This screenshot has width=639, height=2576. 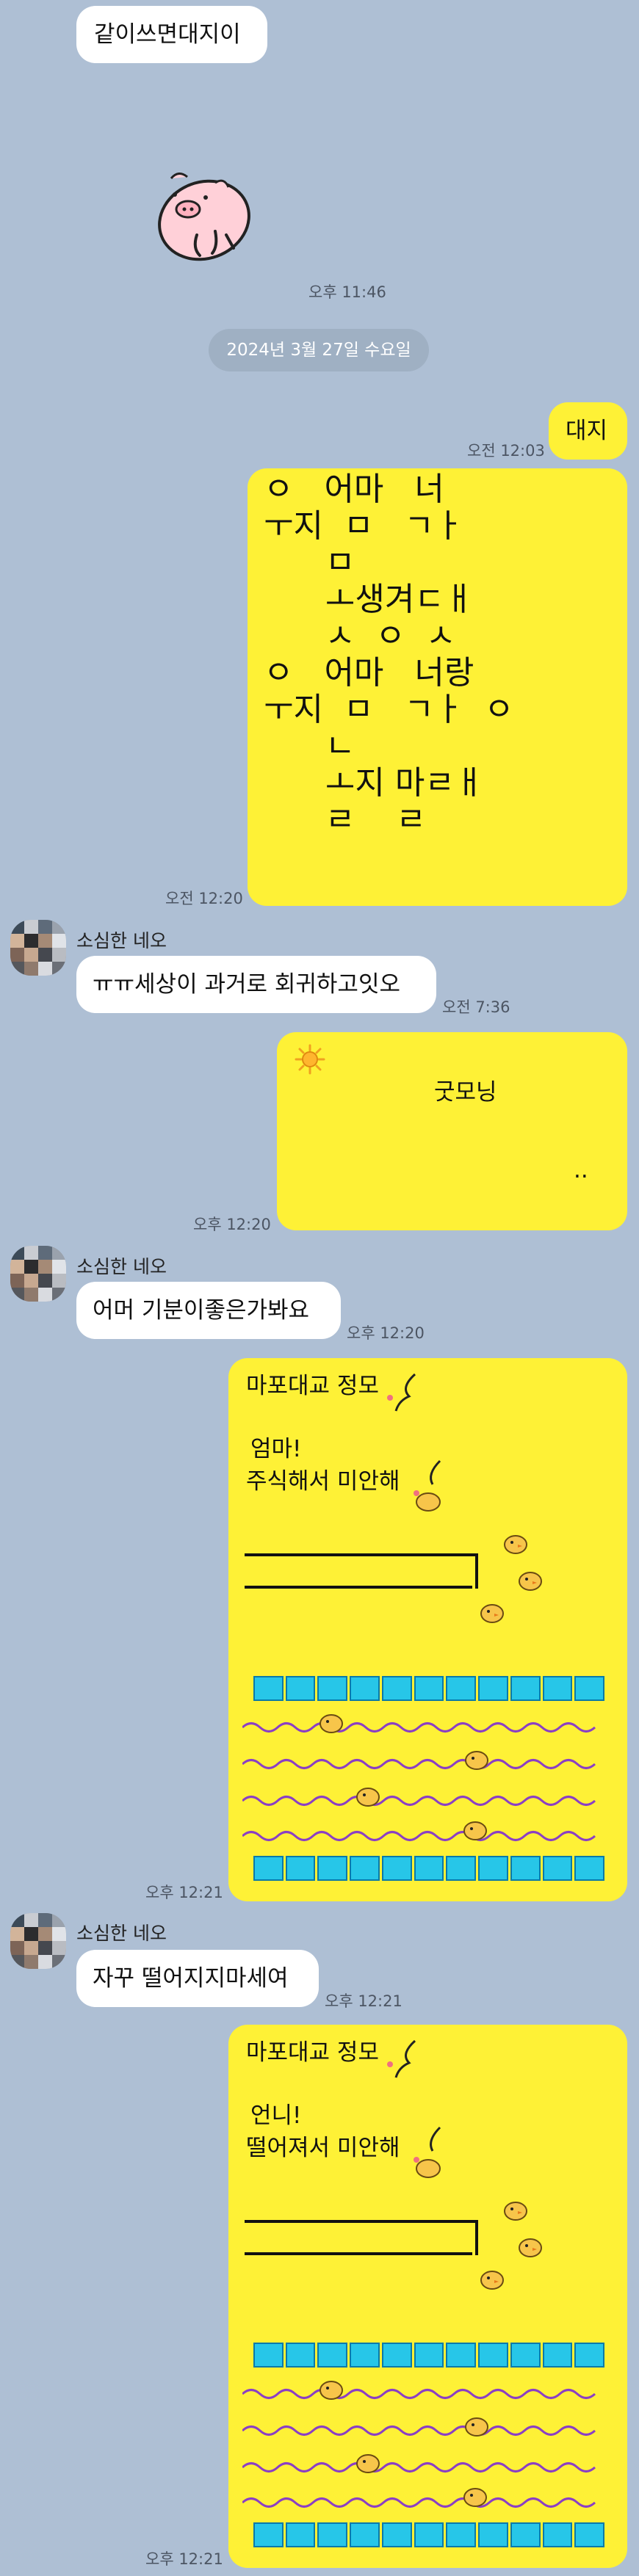 I want to click on art-line: ㅁ, so click(x=310, y=563).